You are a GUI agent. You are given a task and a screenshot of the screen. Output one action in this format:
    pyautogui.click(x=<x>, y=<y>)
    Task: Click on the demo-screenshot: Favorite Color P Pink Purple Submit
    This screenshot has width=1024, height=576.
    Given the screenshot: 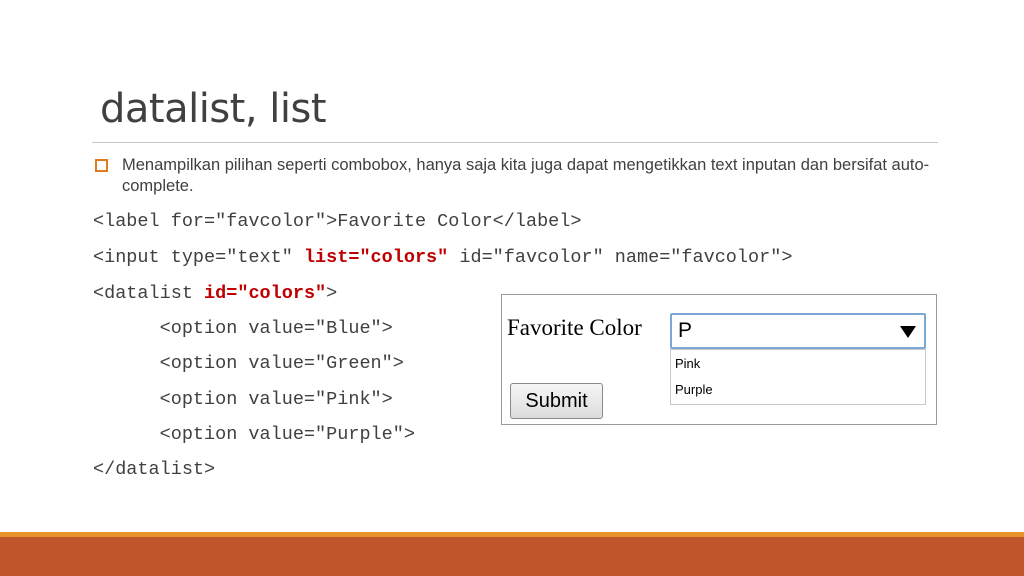 What is the action you would take?
    pyautogui.click(x=719, y=359)
    